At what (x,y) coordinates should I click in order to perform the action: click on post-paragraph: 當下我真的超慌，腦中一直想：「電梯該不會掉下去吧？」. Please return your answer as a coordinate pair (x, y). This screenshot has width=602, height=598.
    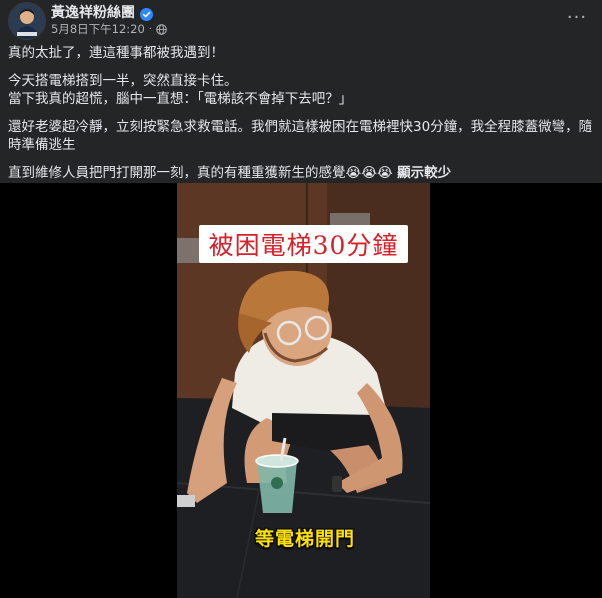
    Looking at the image, I should click on (180, 99).